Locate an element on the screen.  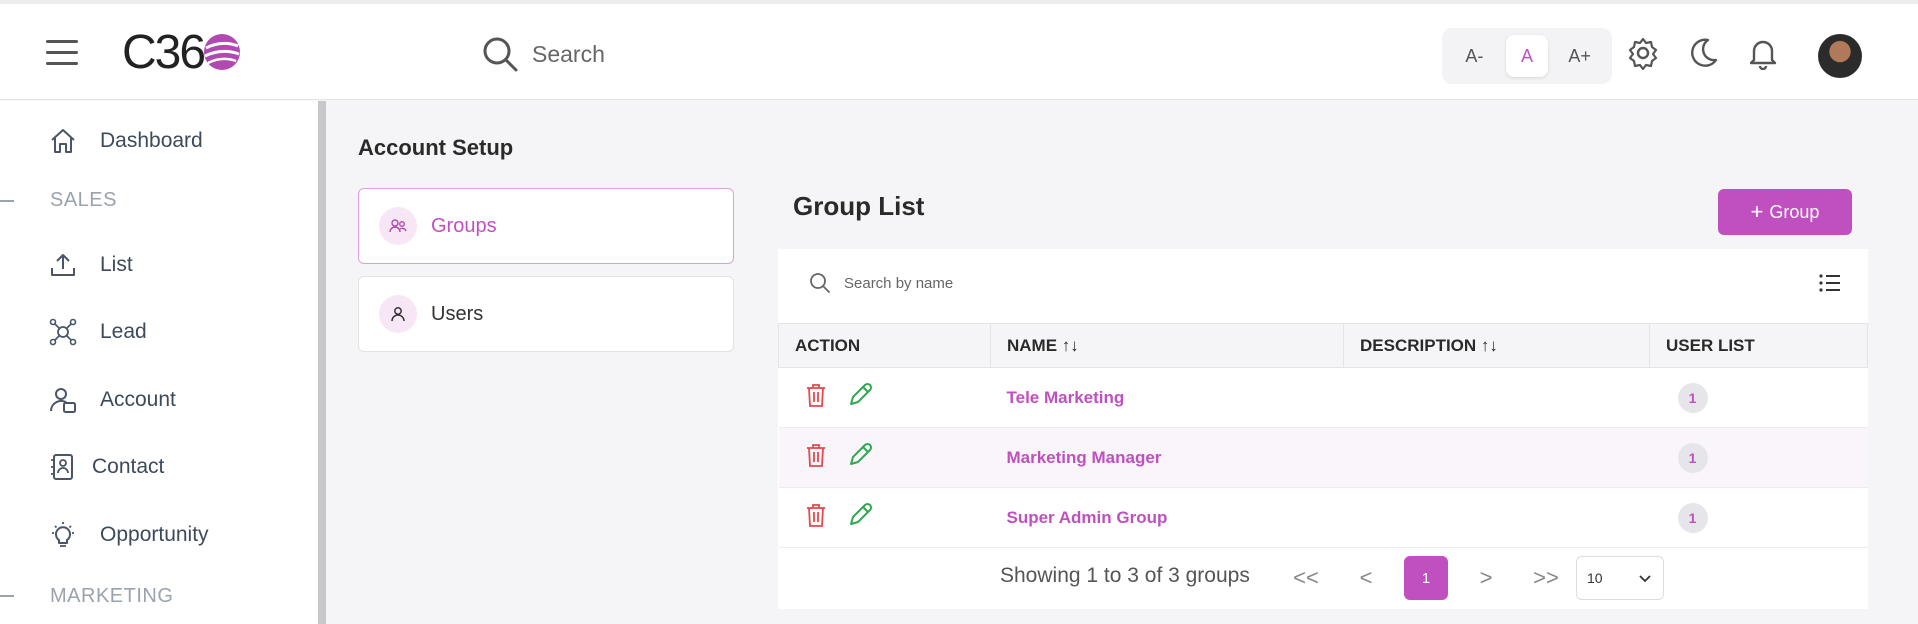
sidebar-item-contact: Contact is located at coordinates (106, 467).